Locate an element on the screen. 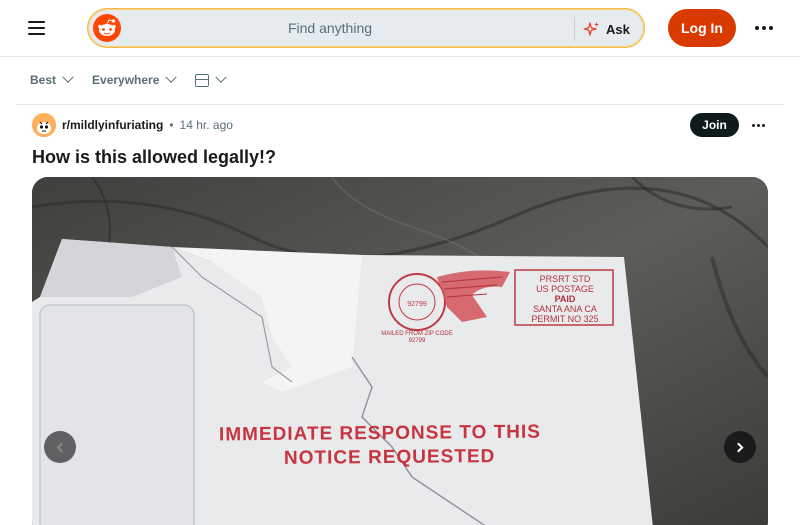 The height and width of the screenshot is (525, 800). subreddit-avatar is located at coordinates (44, 125).